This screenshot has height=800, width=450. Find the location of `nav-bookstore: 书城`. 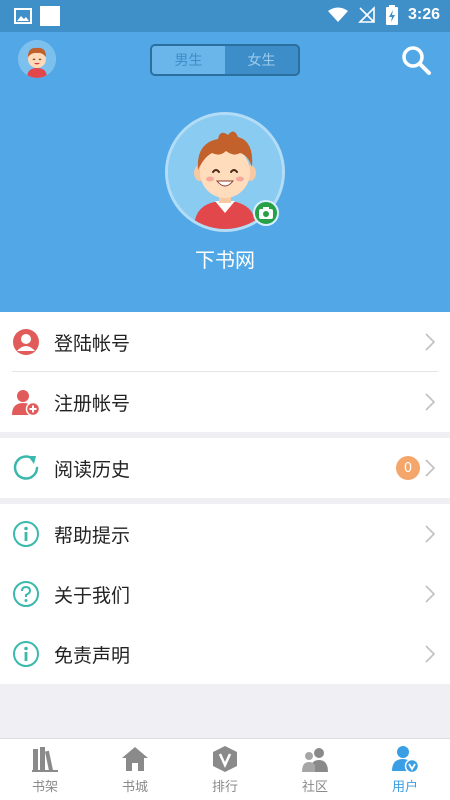

nav-bookstore: 书城 is located at coordinates (135, 769).